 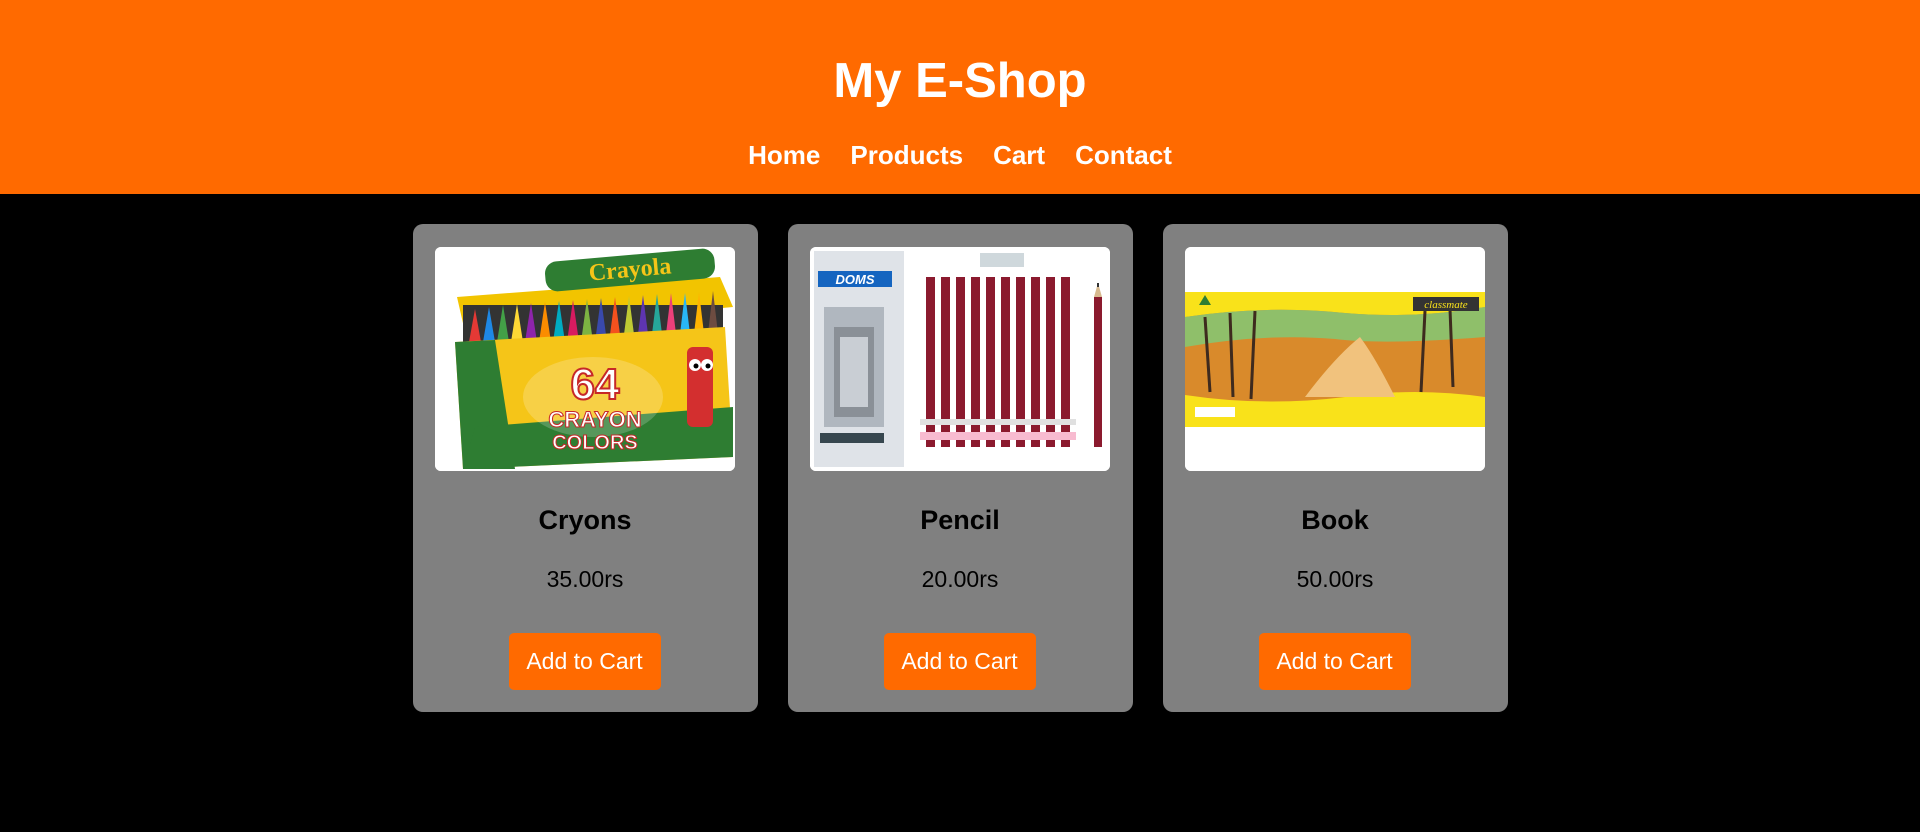 I want to click on product-price: 35.00rs, so click(x=585, y=579).